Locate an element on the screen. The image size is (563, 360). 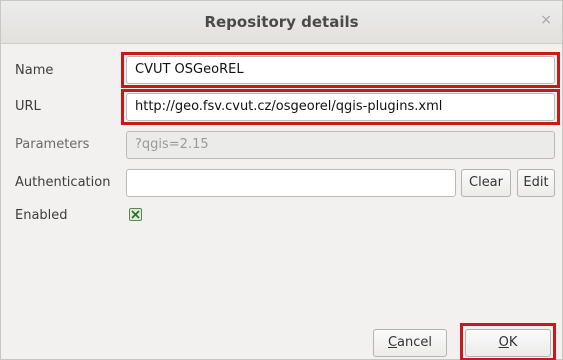
url-label: URL is located at coordinates (28, 106).